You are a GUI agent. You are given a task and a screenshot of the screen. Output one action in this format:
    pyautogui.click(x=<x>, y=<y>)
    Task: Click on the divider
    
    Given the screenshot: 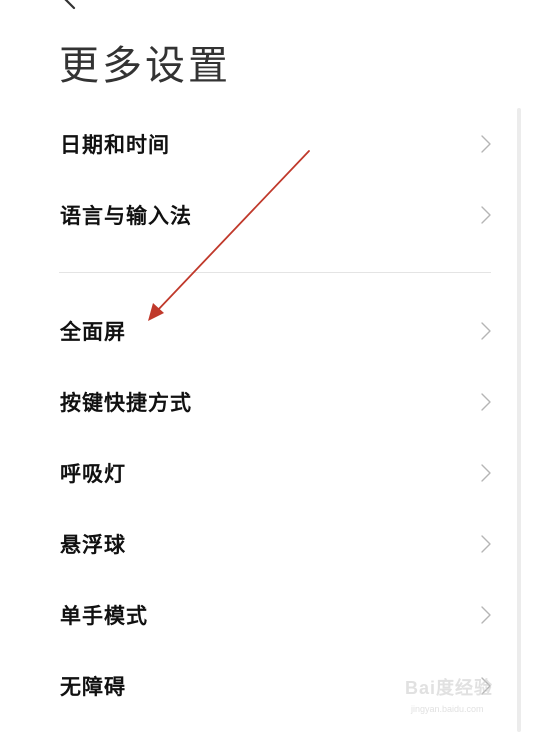 What is the action you would take?
    pyautogui.click(x=275, y=272)
    